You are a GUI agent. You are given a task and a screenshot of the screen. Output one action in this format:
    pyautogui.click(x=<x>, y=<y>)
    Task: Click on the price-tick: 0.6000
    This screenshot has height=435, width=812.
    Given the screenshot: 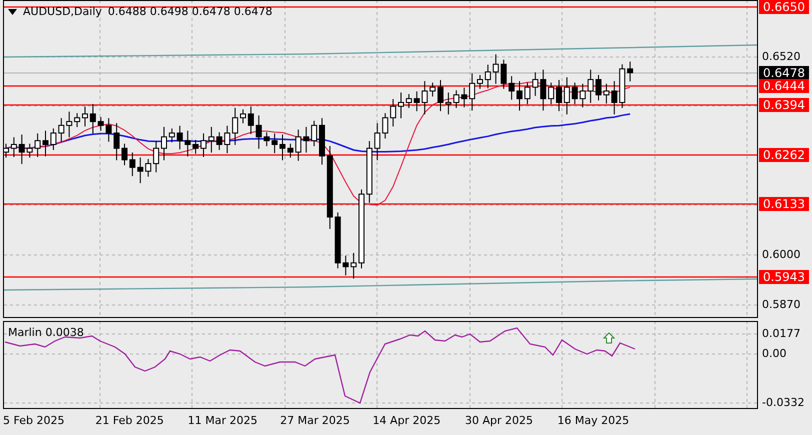 What is the action you would take?
    pyautogui.click(x=781, y=255)
    